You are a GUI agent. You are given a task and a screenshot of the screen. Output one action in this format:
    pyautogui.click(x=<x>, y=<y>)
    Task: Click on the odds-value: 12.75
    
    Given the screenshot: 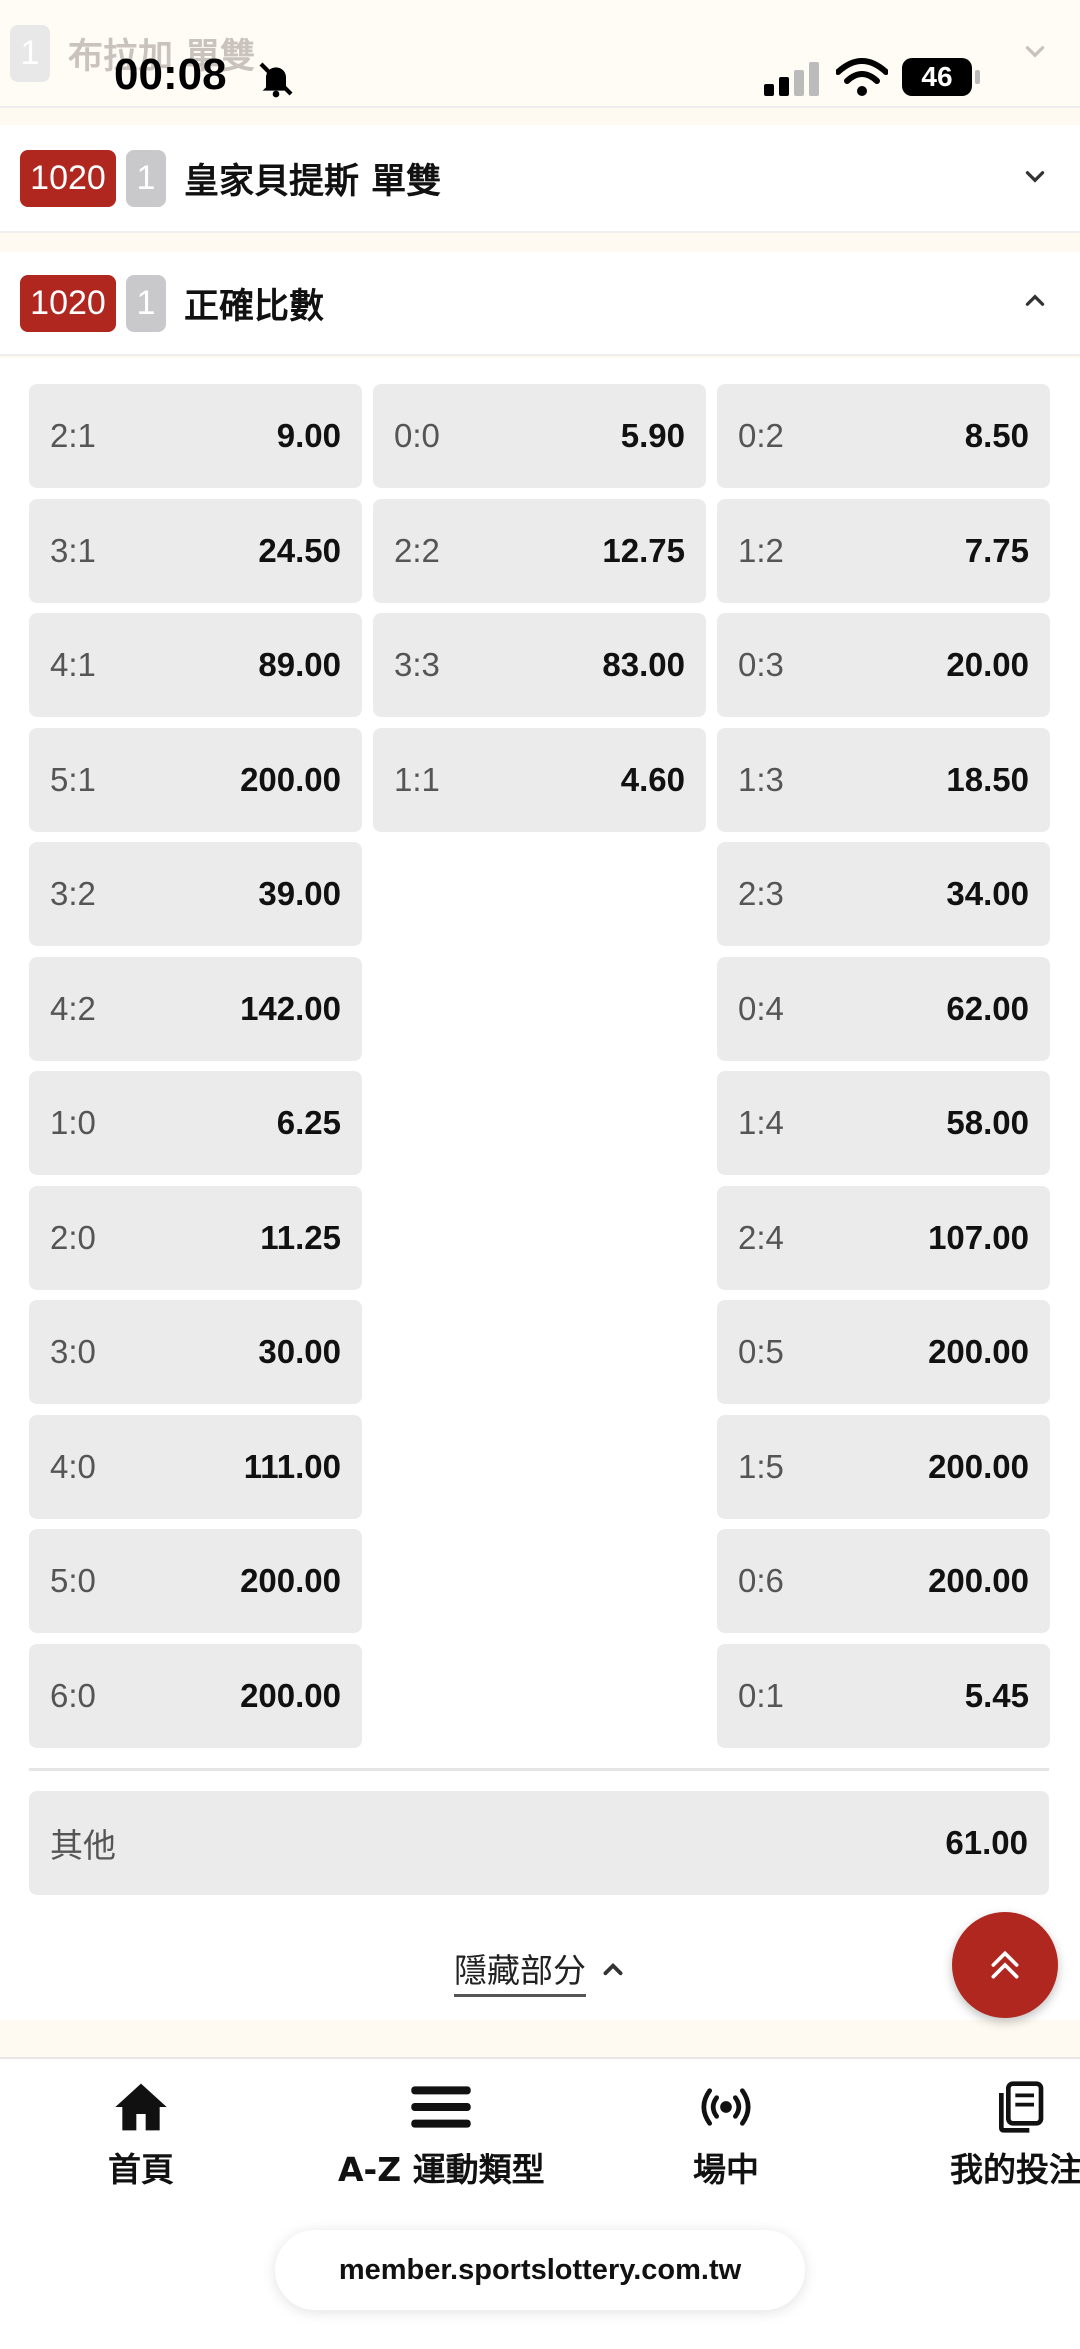 What is the action you would take?
    pyautogui.click(x=643, y=550)
    